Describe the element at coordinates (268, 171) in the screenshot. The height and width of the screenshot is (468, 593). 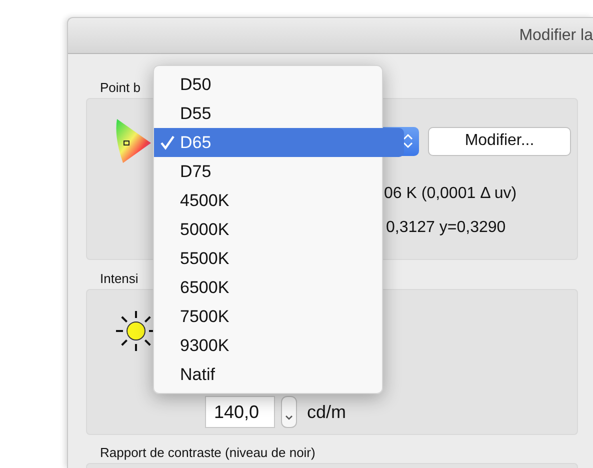
I see `menu-item: D75` at that location.